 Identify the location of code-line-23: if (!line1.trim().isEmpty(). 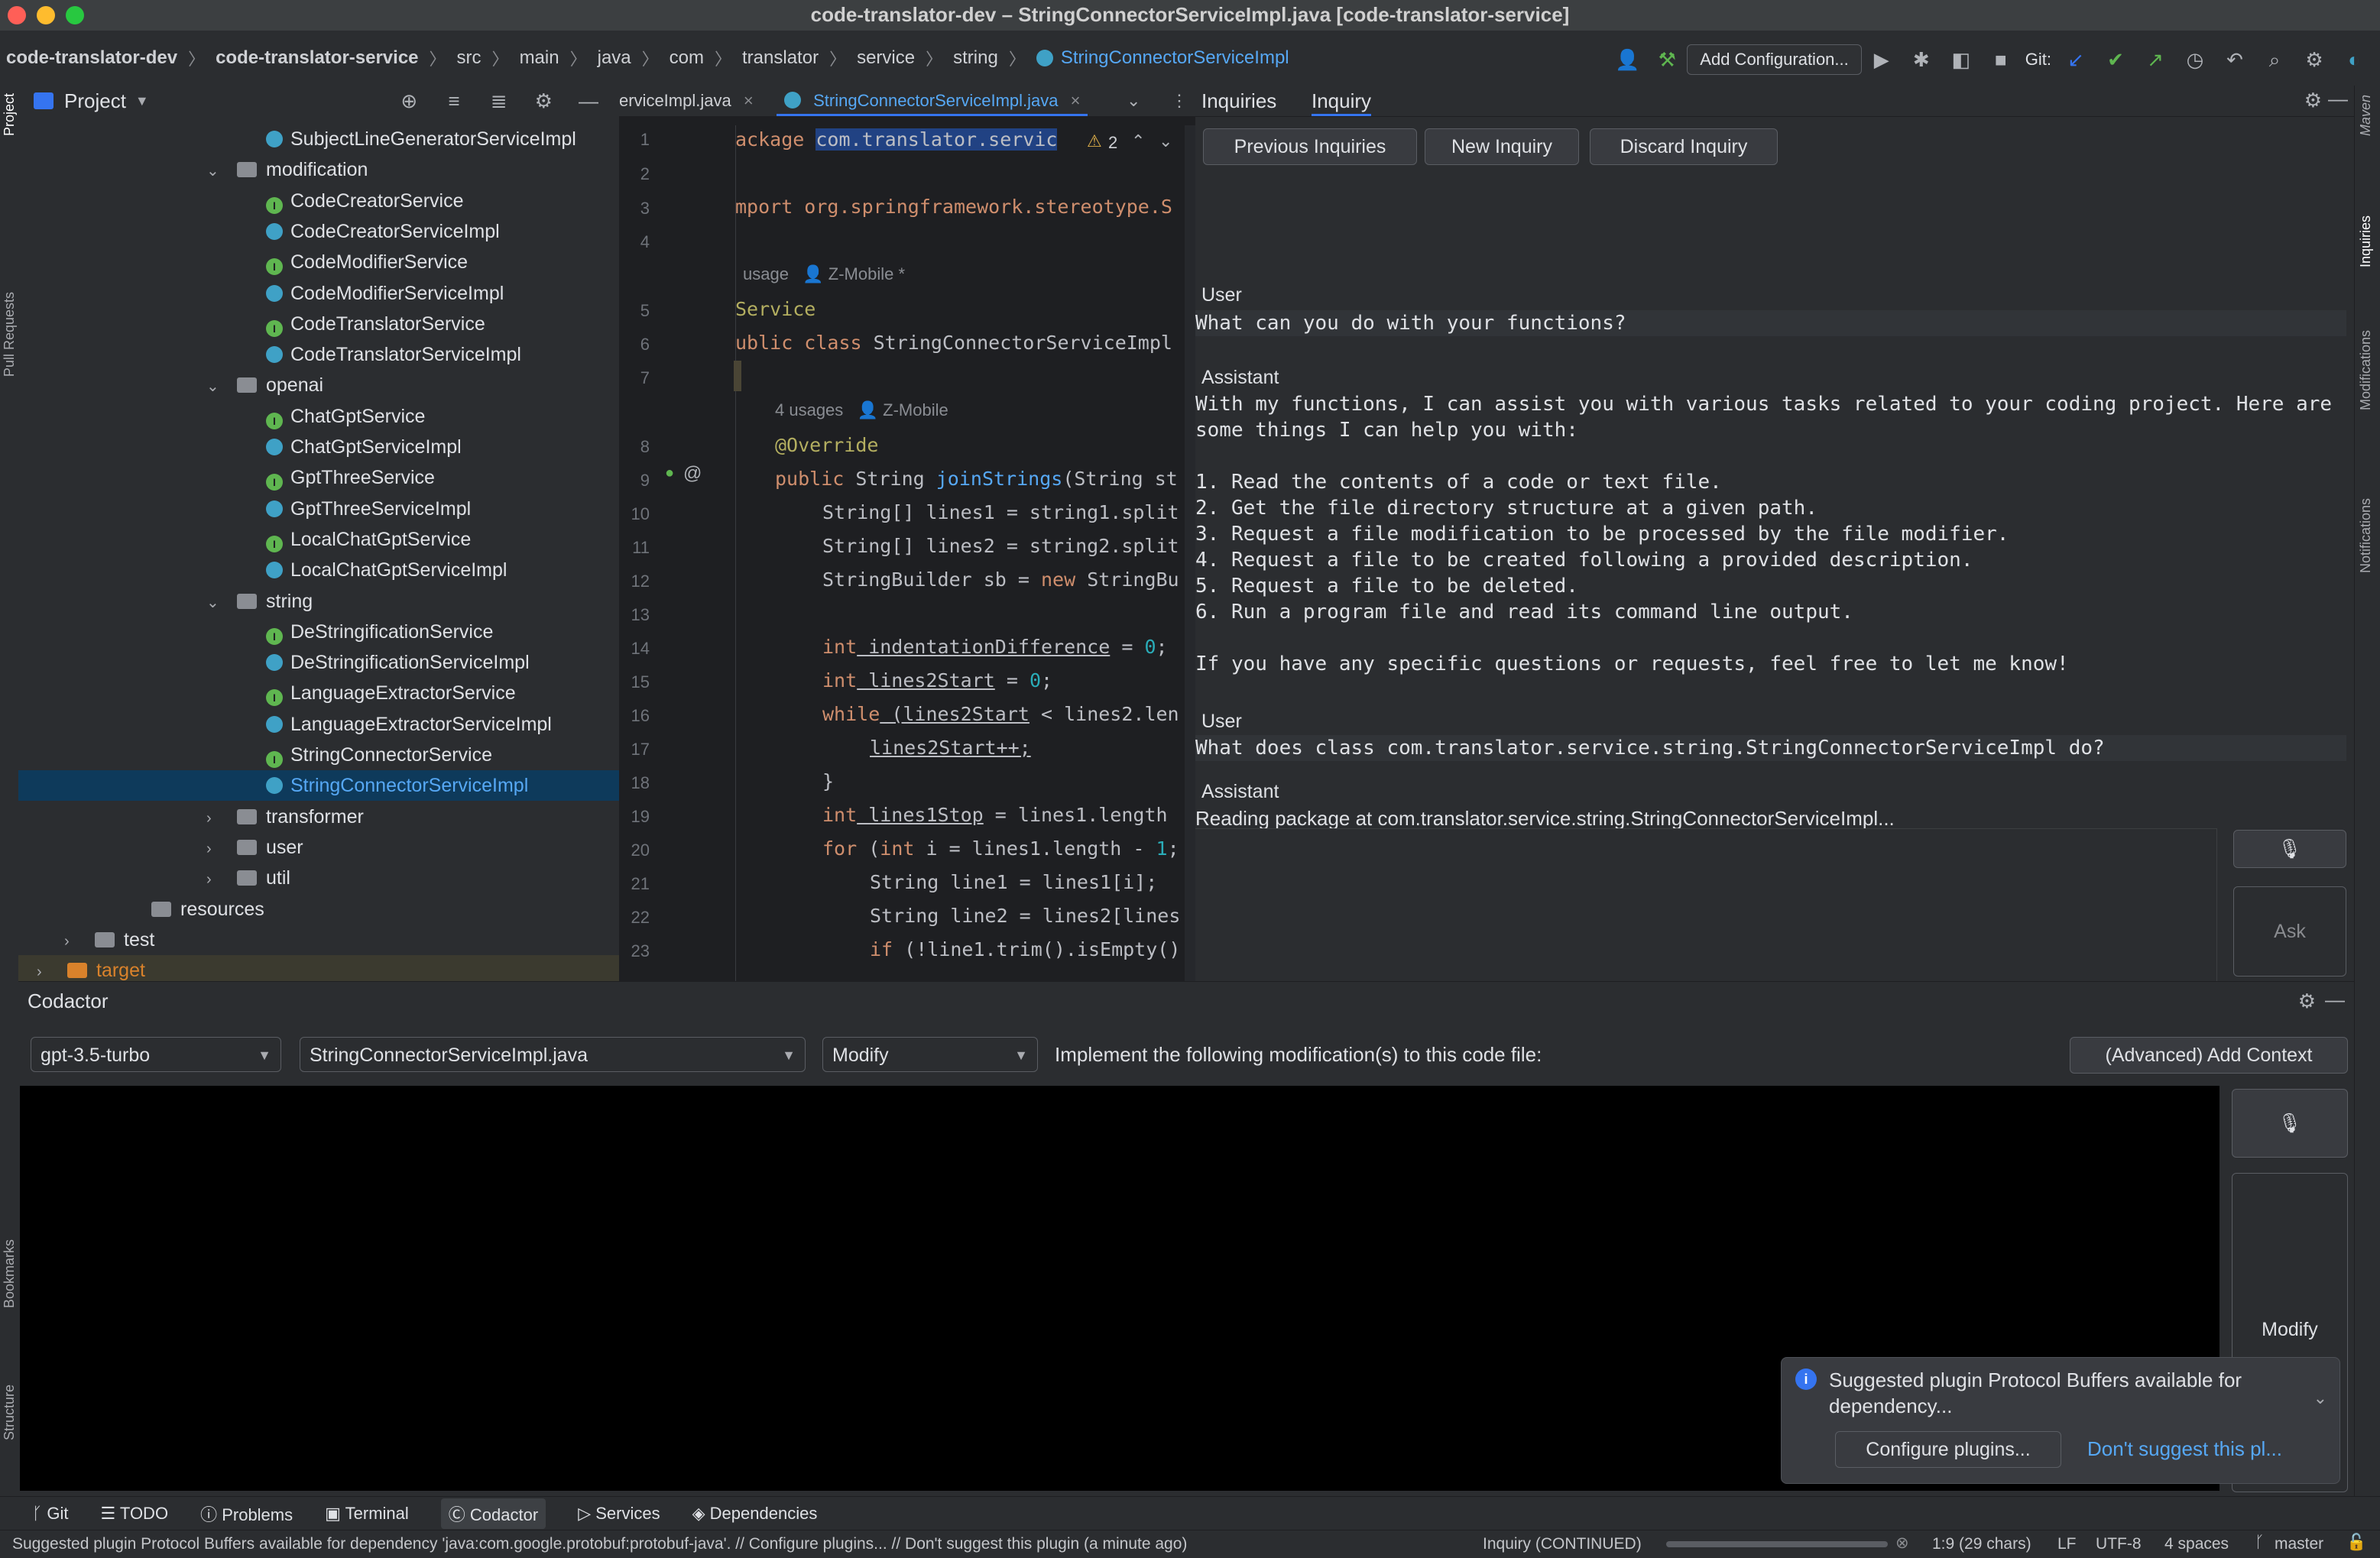
(1025, 949).